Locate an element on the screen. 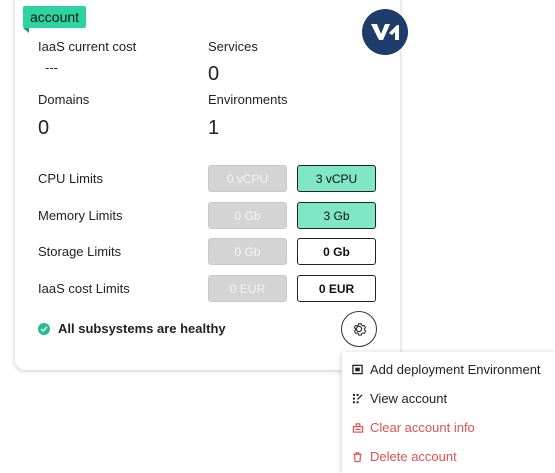  iaas-cost-limit-value: 0 EUR is located at coordinates (336, 288).